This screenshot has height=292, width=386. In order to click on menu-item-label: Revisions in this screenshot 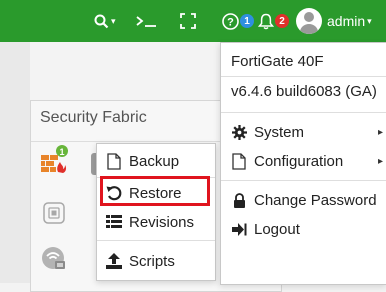, I will do `click(162, 222)`.